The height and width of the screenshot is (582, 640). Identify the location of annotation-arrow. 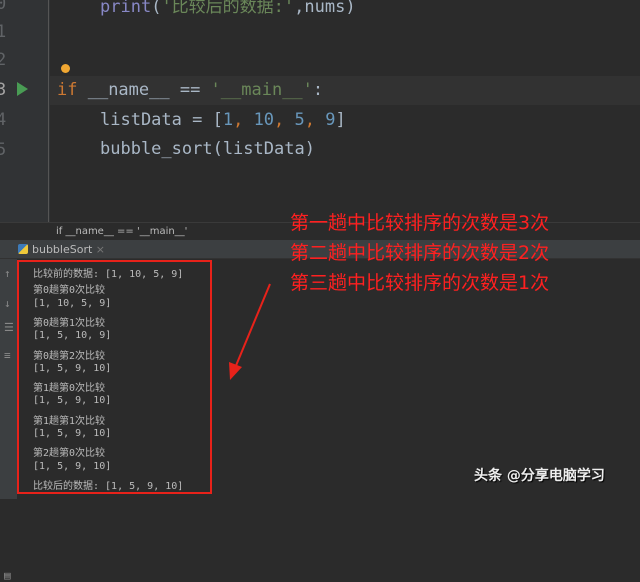
(250, 331).